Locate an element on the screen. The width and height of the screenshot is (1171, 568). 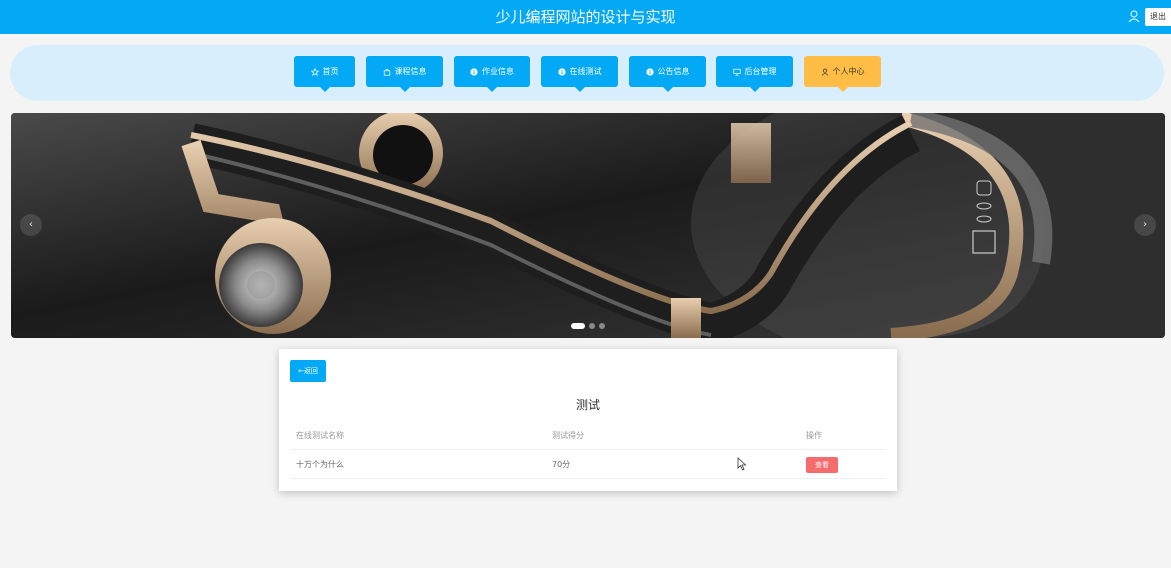
carousel-next-button: › is located at coordinates (1145, 225).